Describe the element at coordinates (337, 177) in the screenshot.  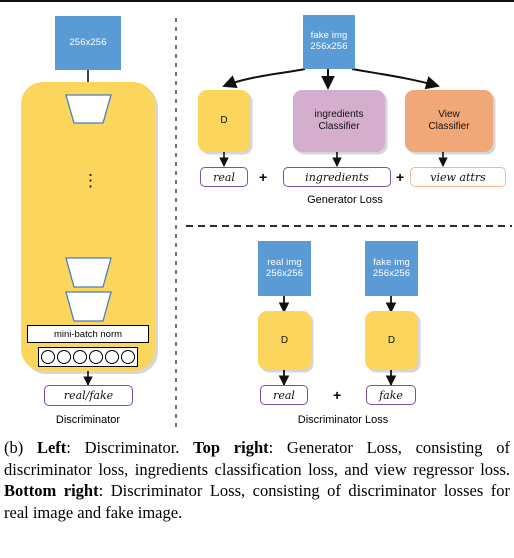
I see `output-pill-ingredients: ingredients` at that location.